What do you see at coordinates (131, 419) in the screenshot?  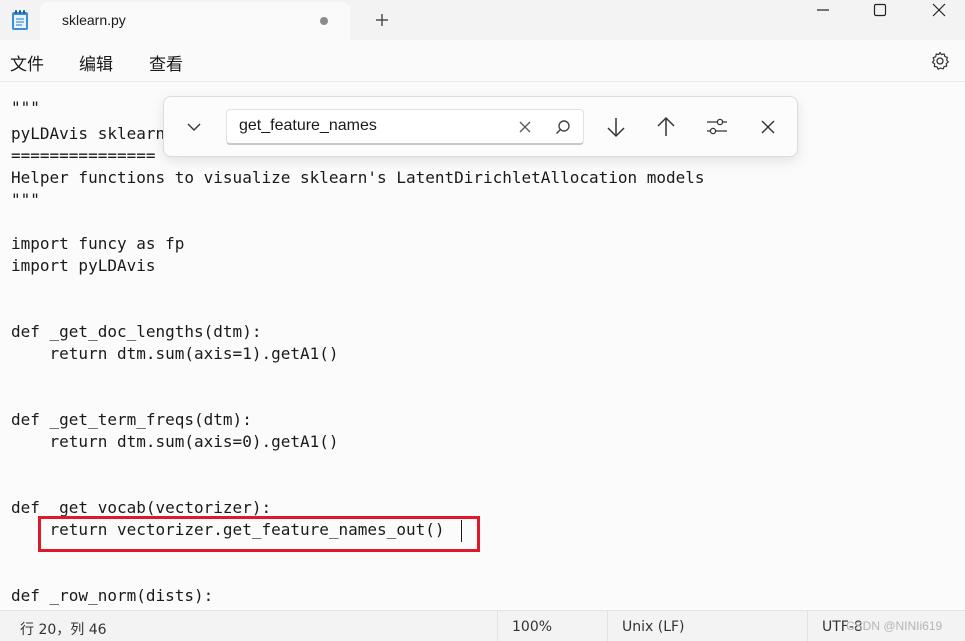 I see `code-line-15: def _get_term_freqs(dtm):` at bounding box center [131, 419].